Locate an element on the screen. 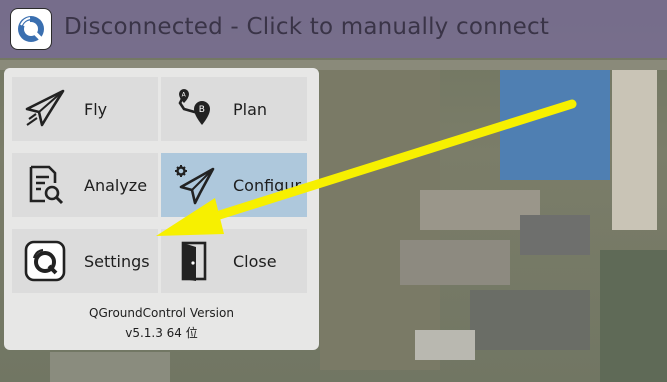 This screenshot has height=382, width=667. fly-label: Fly is located at coordinates (96, 109).